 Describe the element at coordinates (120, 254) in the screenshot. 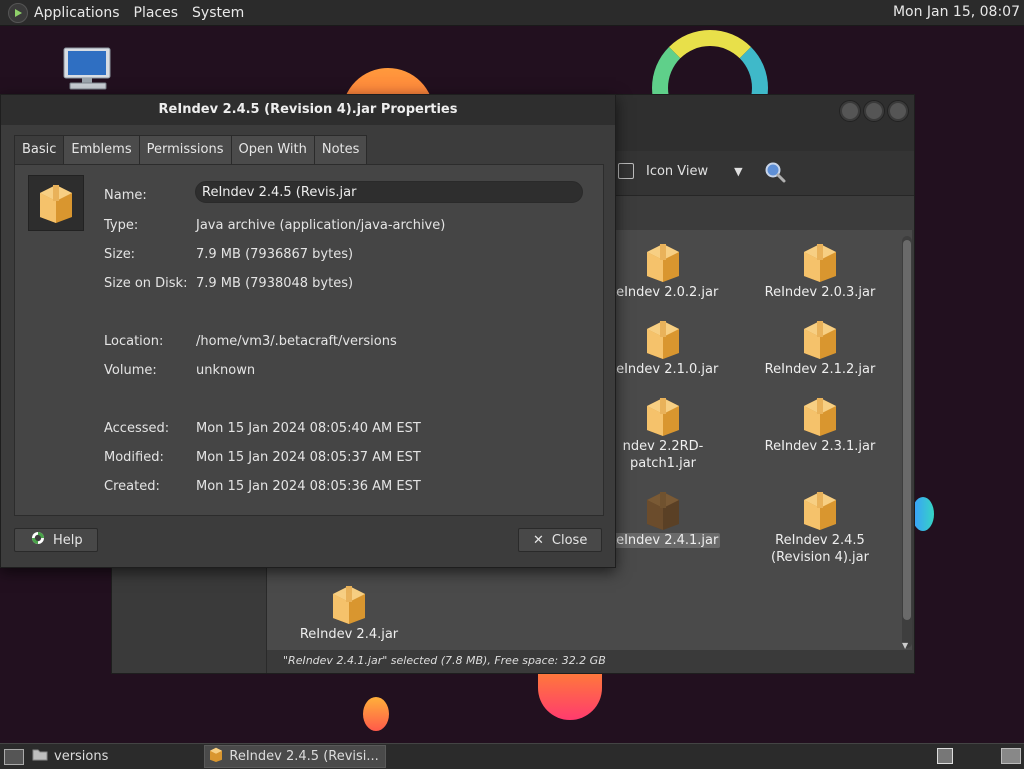

I see `size-label: Size:` at that location.